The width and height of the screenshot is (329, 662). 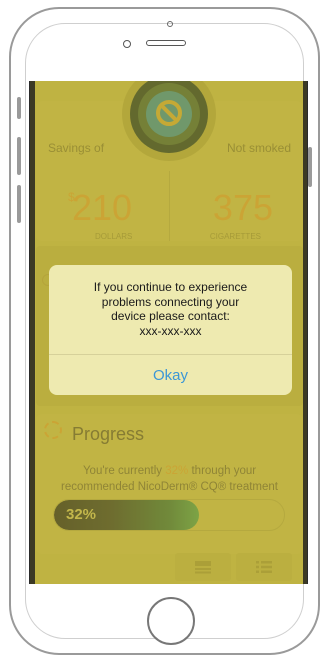 I want to click on home-button, so click(x=171, y=621).